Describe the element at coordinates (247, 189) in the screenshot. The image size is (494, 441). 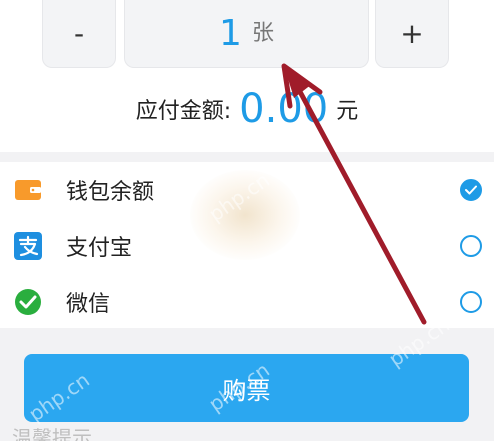
I see `payment-option-wallet: 钱包余额` at that location.